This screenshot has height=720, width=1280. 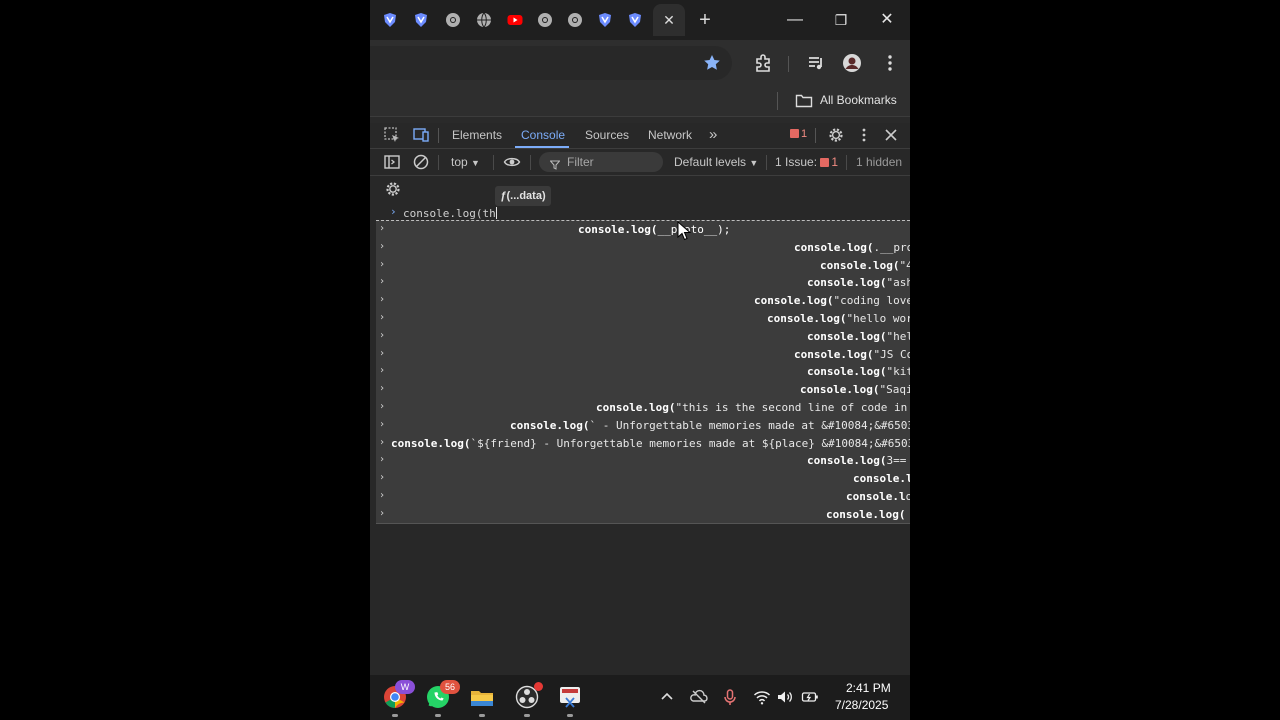 What do you see at coordinates (643, 249) in the screenshot?
I see `autocomplete-item: › console.log(.__pro` at bounding box center [643, 249].